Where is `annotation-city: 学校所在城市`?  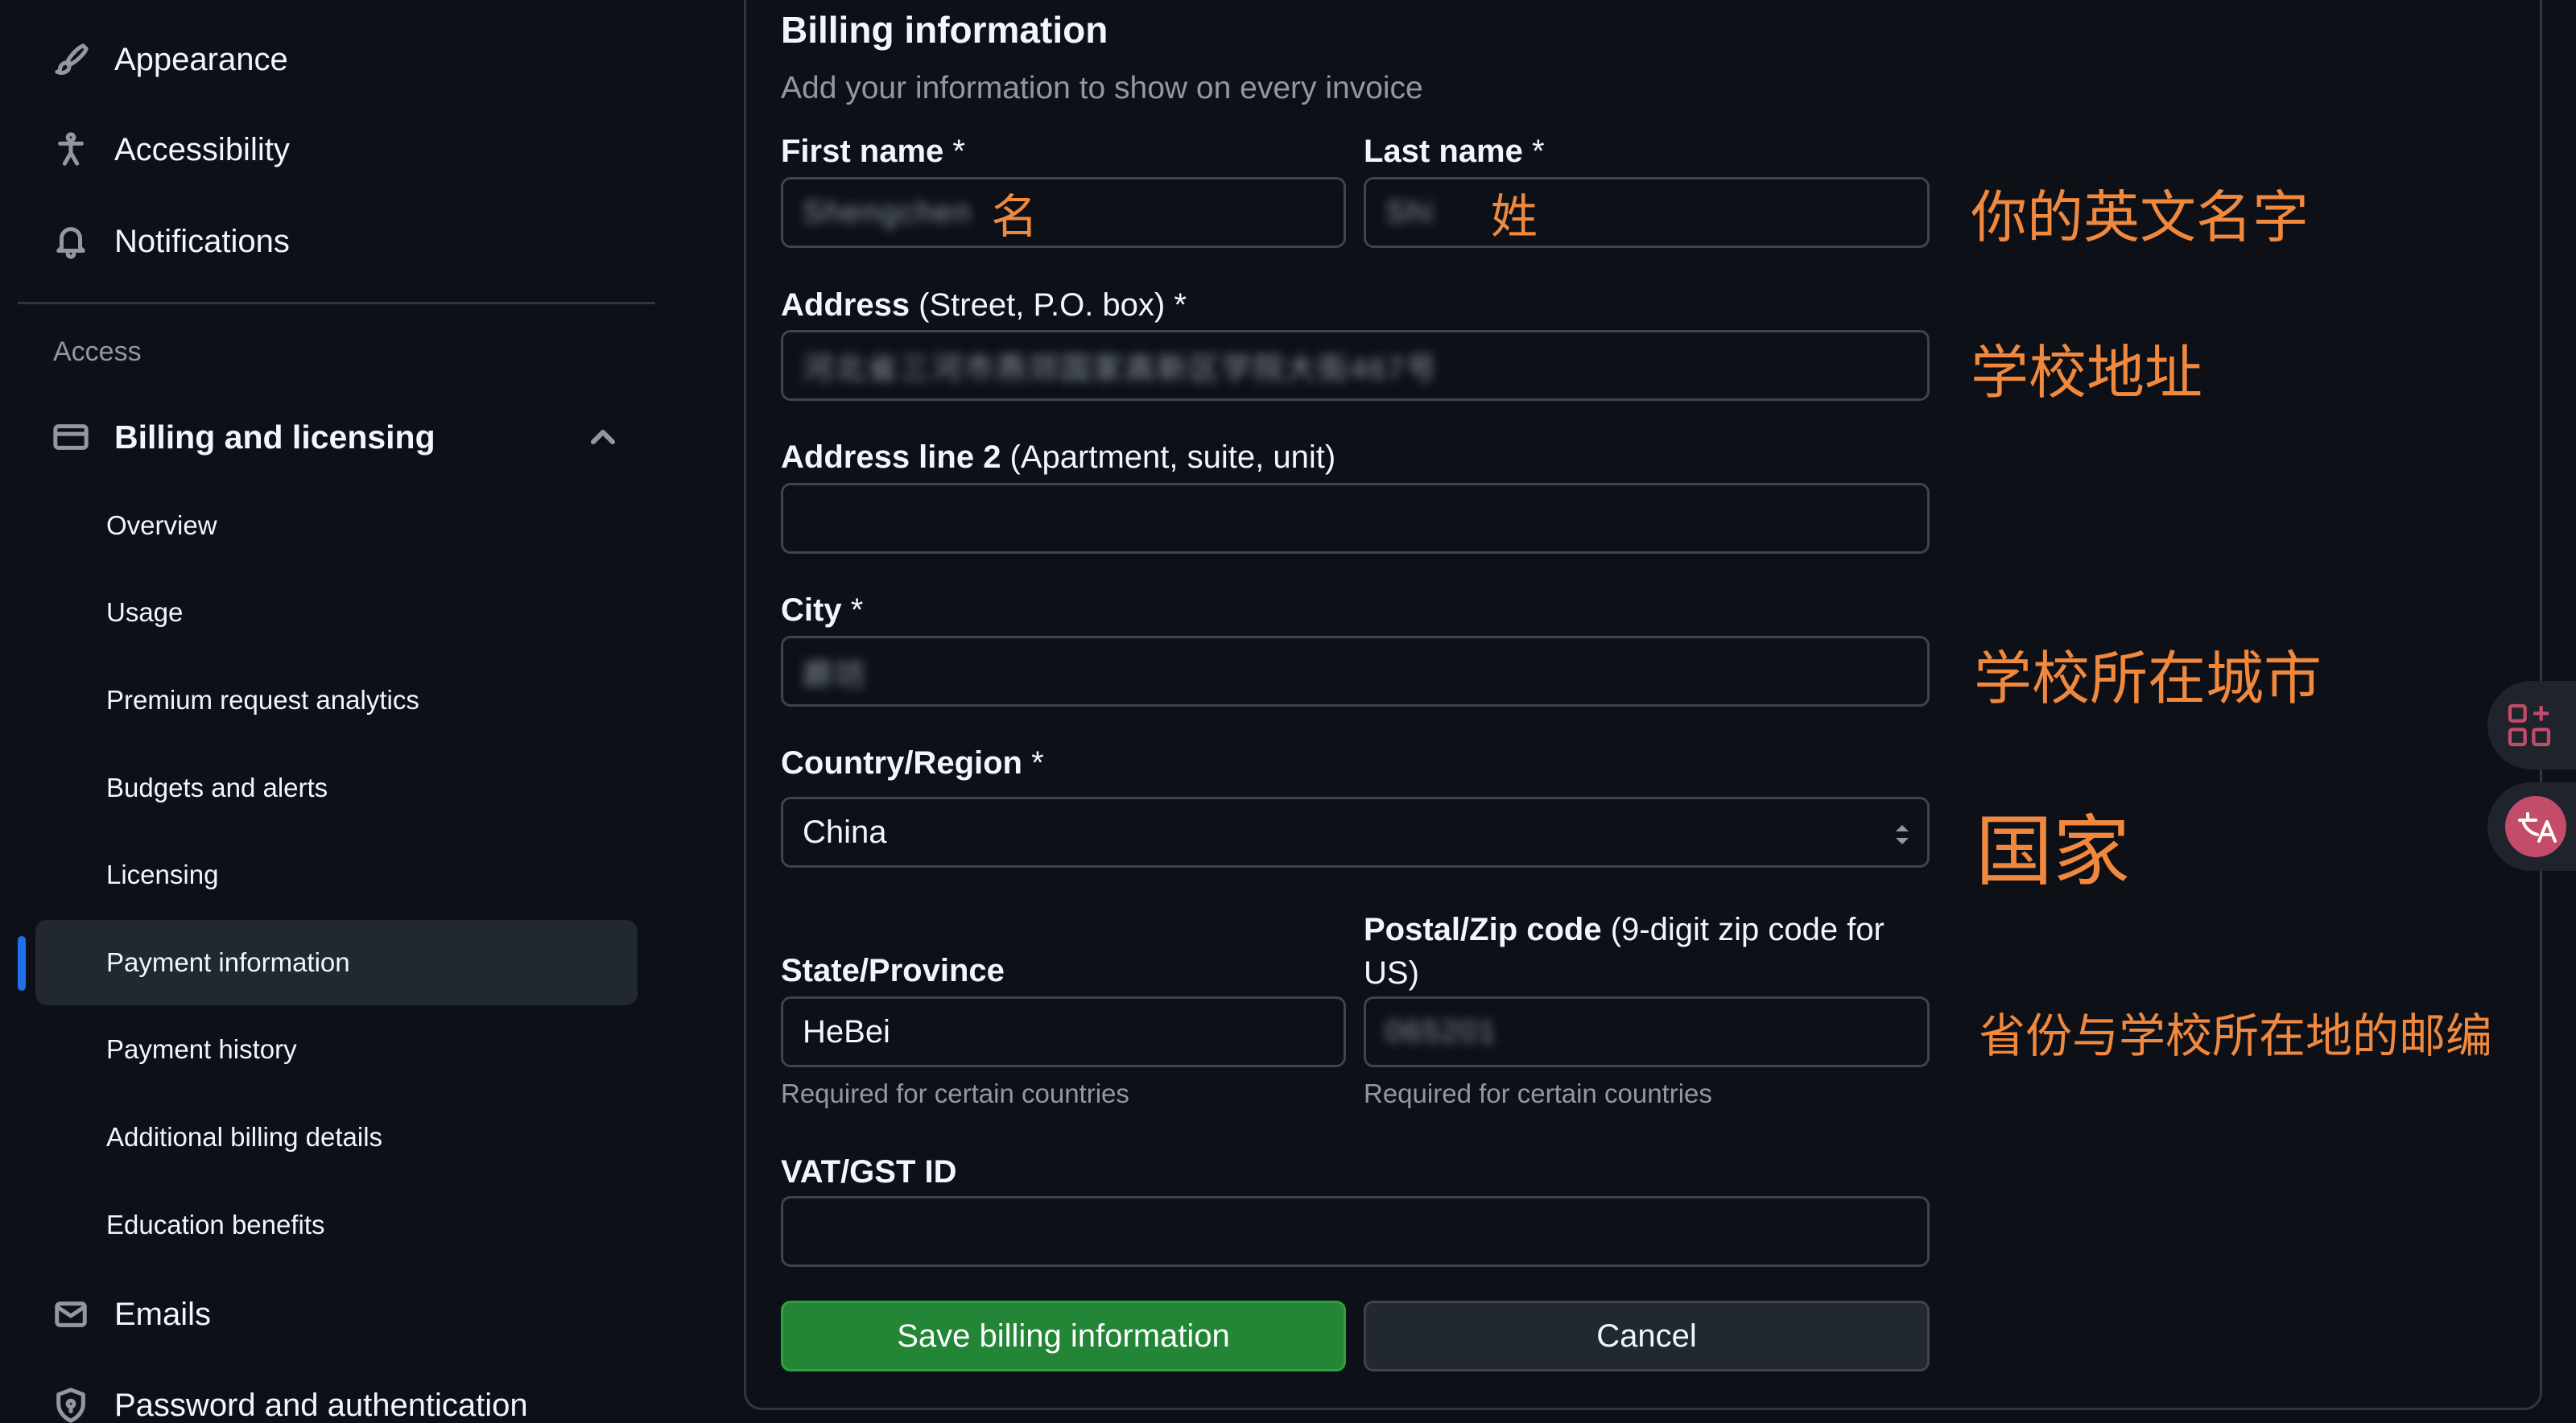 annotation-city: 学校所在城市 is located at coordinates (2148, 678).